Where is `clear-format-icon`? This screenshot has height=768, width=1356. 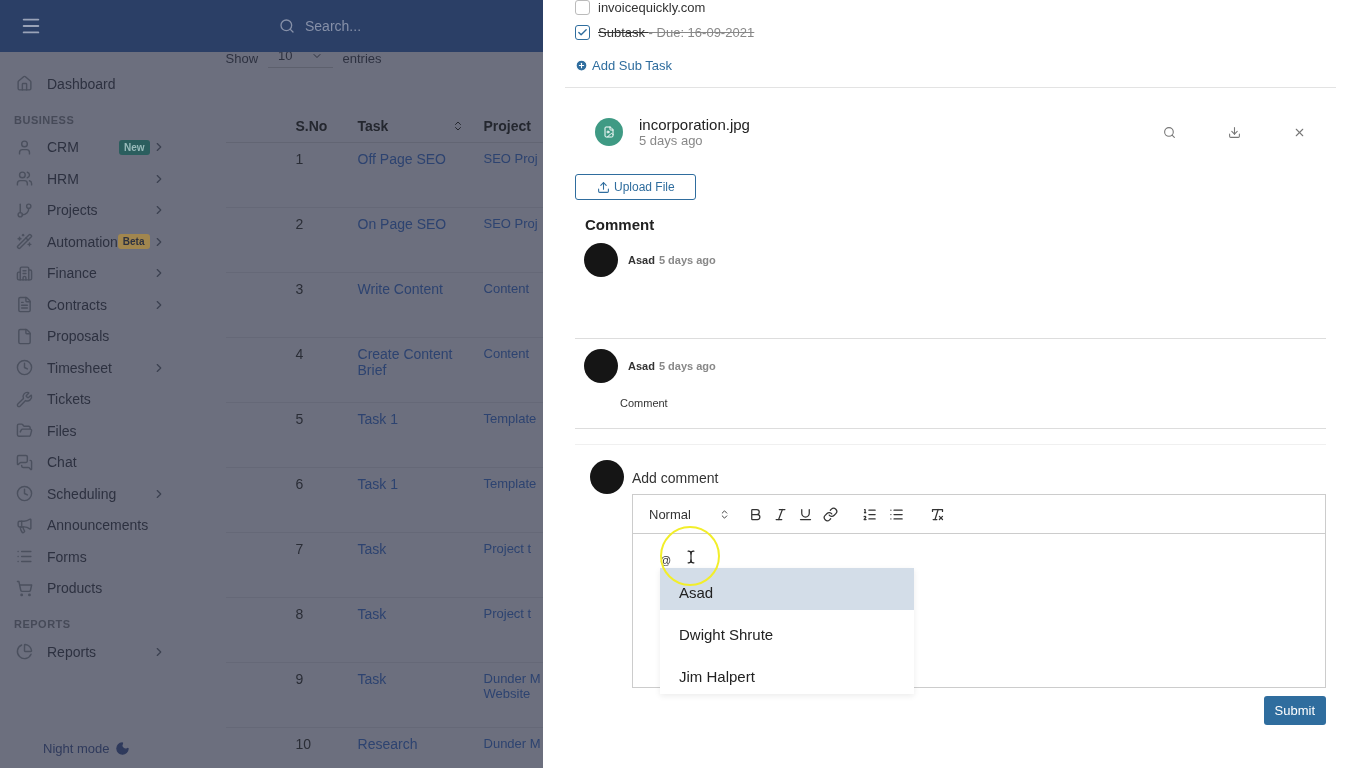
clear-format-icon is located at coordinates (937, 514).